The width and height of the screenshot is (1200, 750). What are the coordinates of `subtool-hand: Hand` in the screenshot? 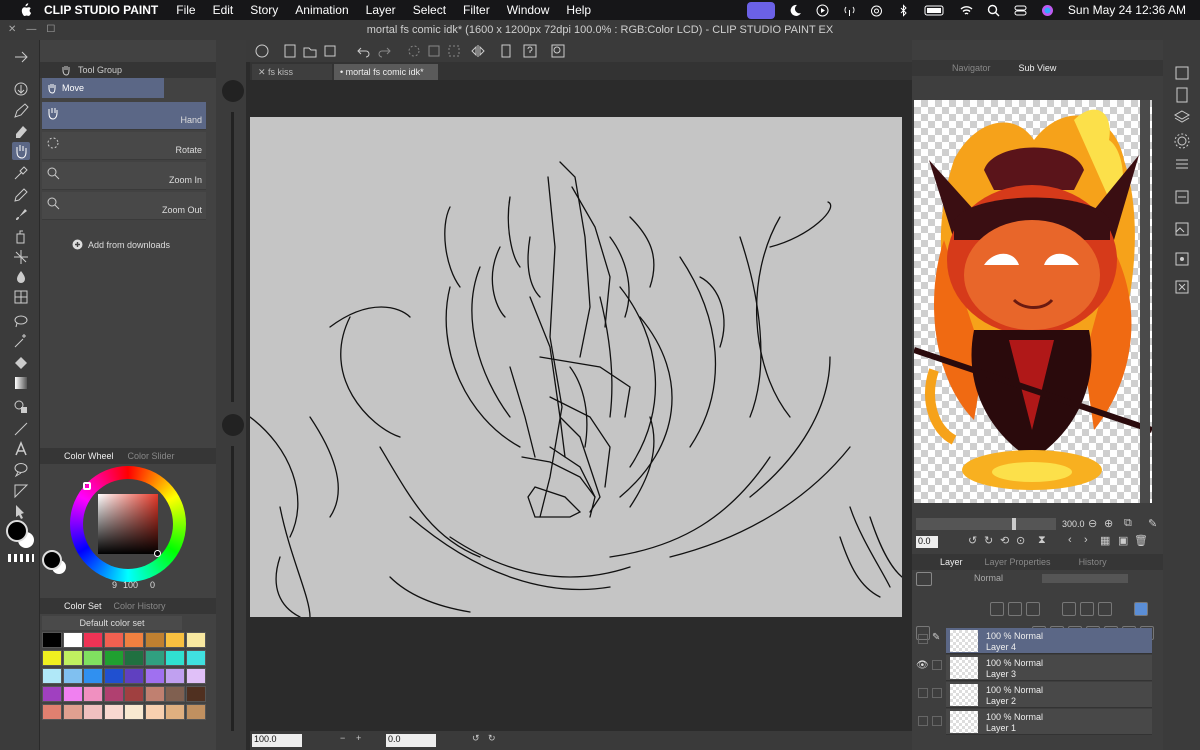 It's located at (124, 116).